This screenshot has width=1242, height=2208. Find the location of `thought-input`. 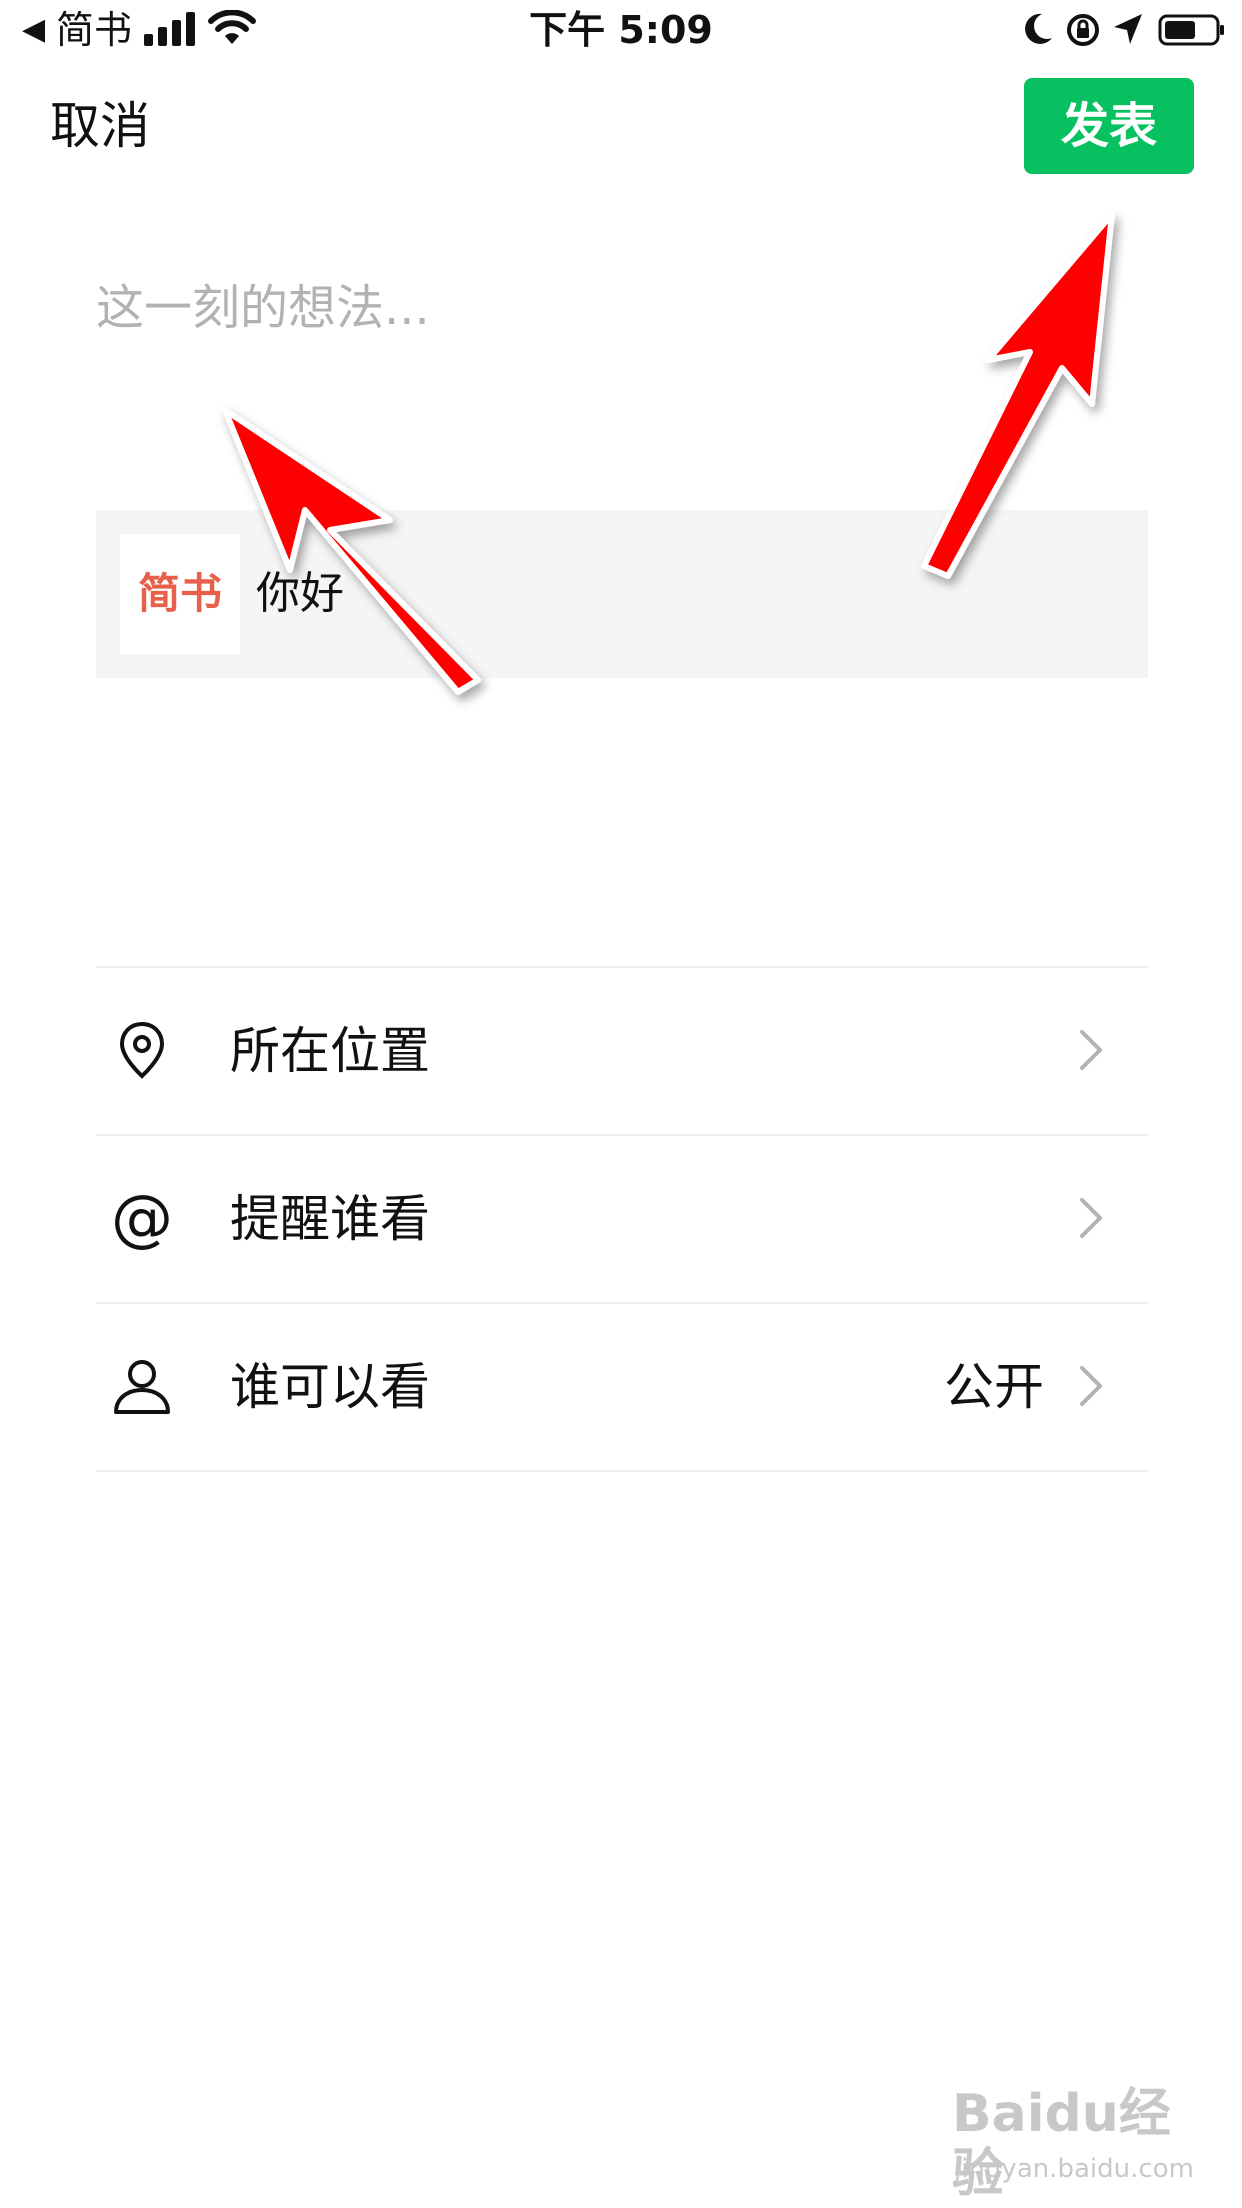

thought-input is located at coordinates (621, 308).